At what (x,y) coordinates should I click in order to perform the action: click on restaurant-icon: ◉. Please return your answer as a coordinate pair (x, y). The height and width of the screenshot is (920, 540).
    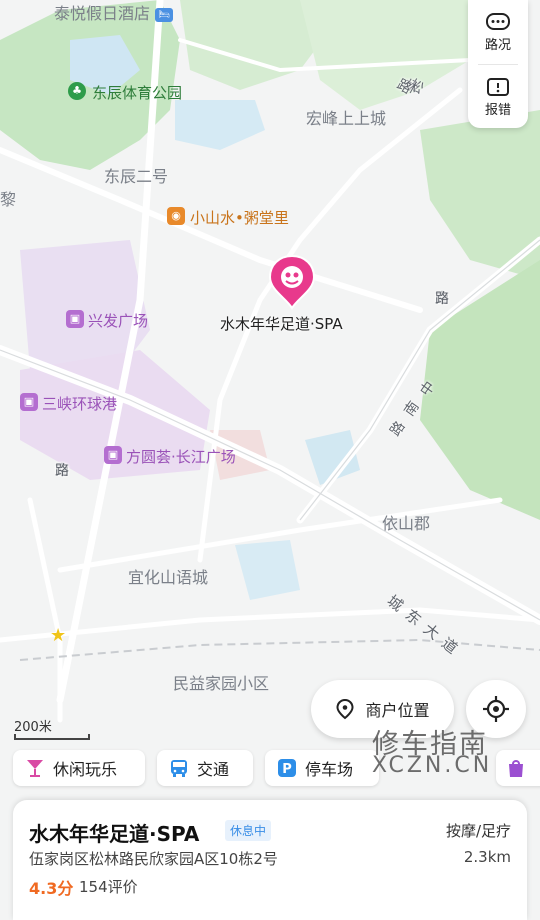
    Looking at the image, I should click on (176, 216).